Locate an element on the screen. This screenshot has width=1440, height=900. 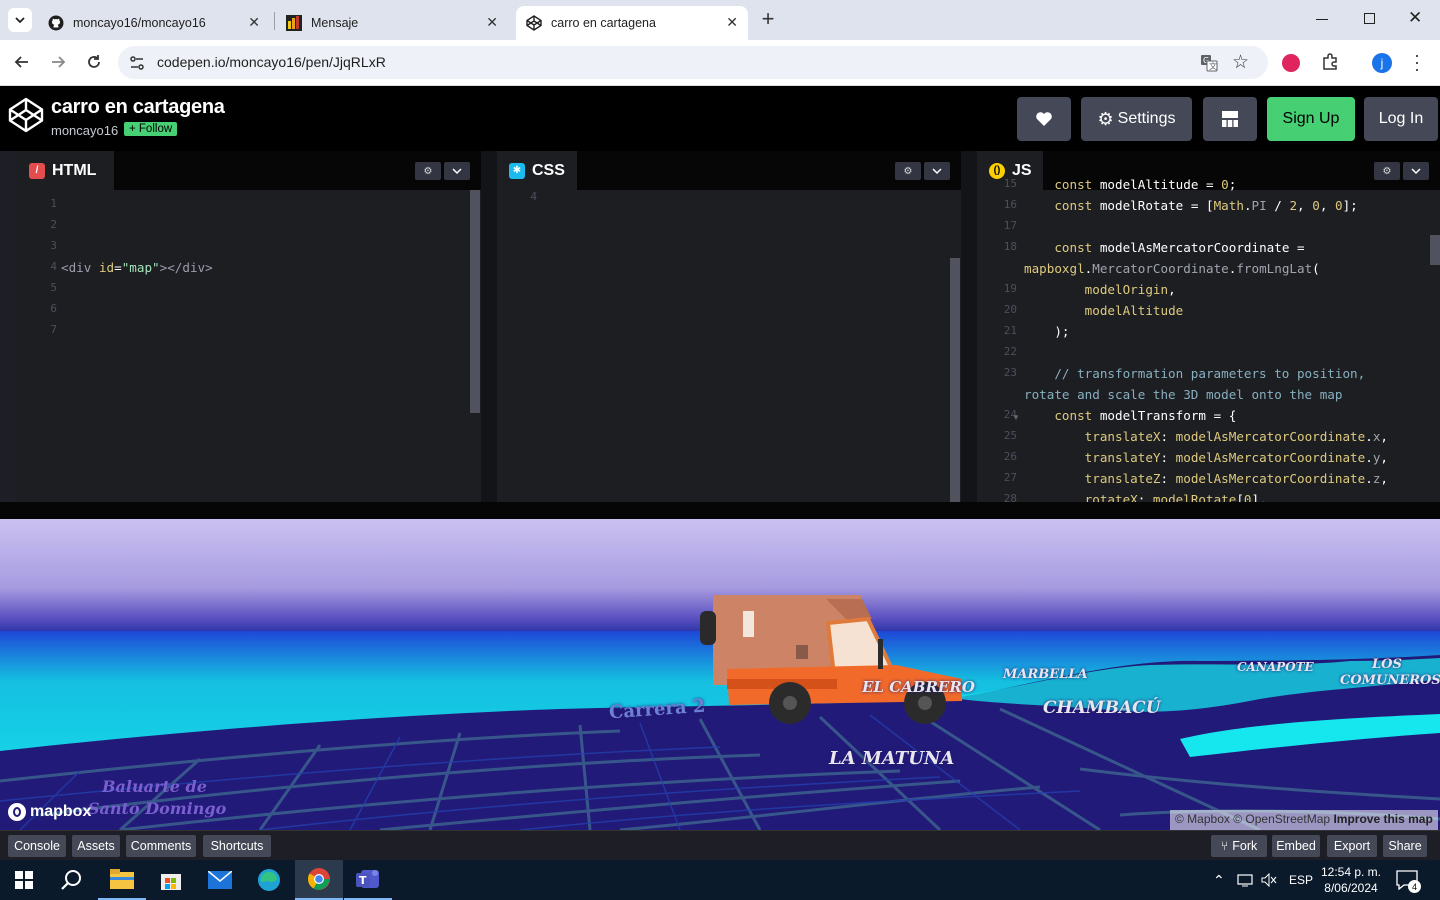
clock: 12:54 p. m. 8/06/2024 is located at coordinates (1351, 880).